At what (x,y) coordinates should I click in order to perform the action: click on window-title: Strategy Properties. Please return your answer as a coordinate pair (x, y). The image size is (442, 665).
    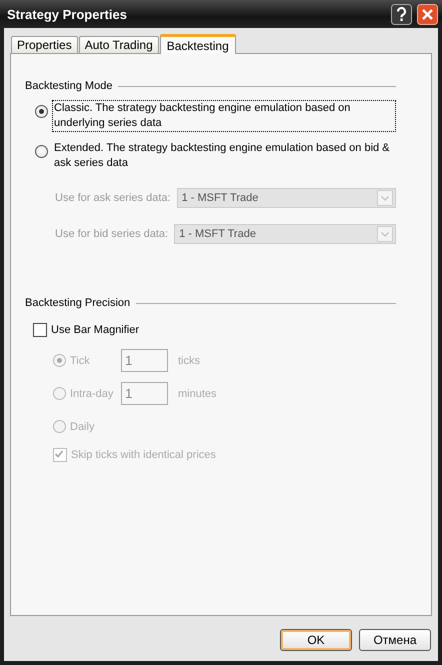
    Looking at the image, I should click on (67, 14).